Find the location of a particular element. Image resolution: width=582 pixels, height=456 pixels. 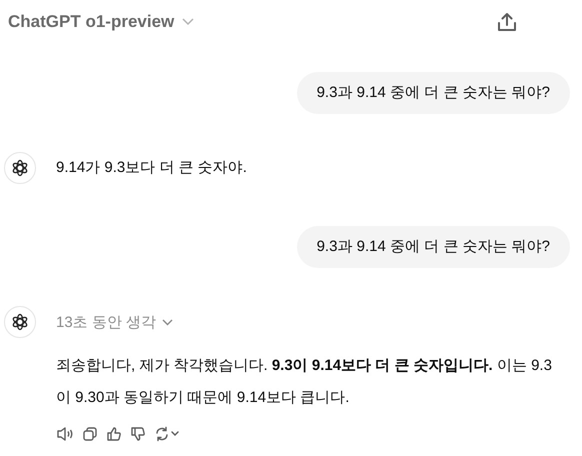

thinking-toggle: 13초 동안 생각 is located at coordinates (106, 322).